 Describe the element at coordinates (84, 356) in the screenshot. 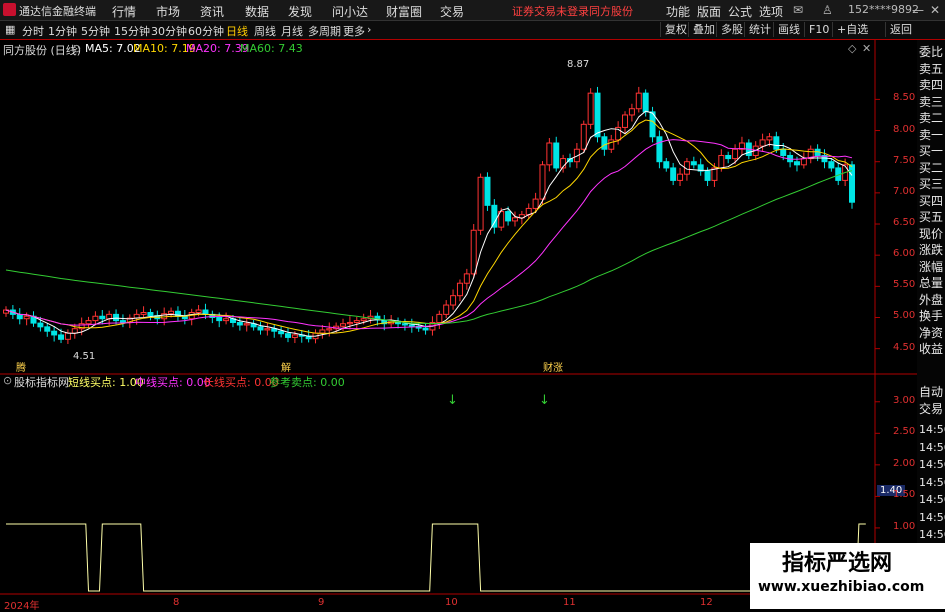

I see `low-price-label: 4.51` at that location.